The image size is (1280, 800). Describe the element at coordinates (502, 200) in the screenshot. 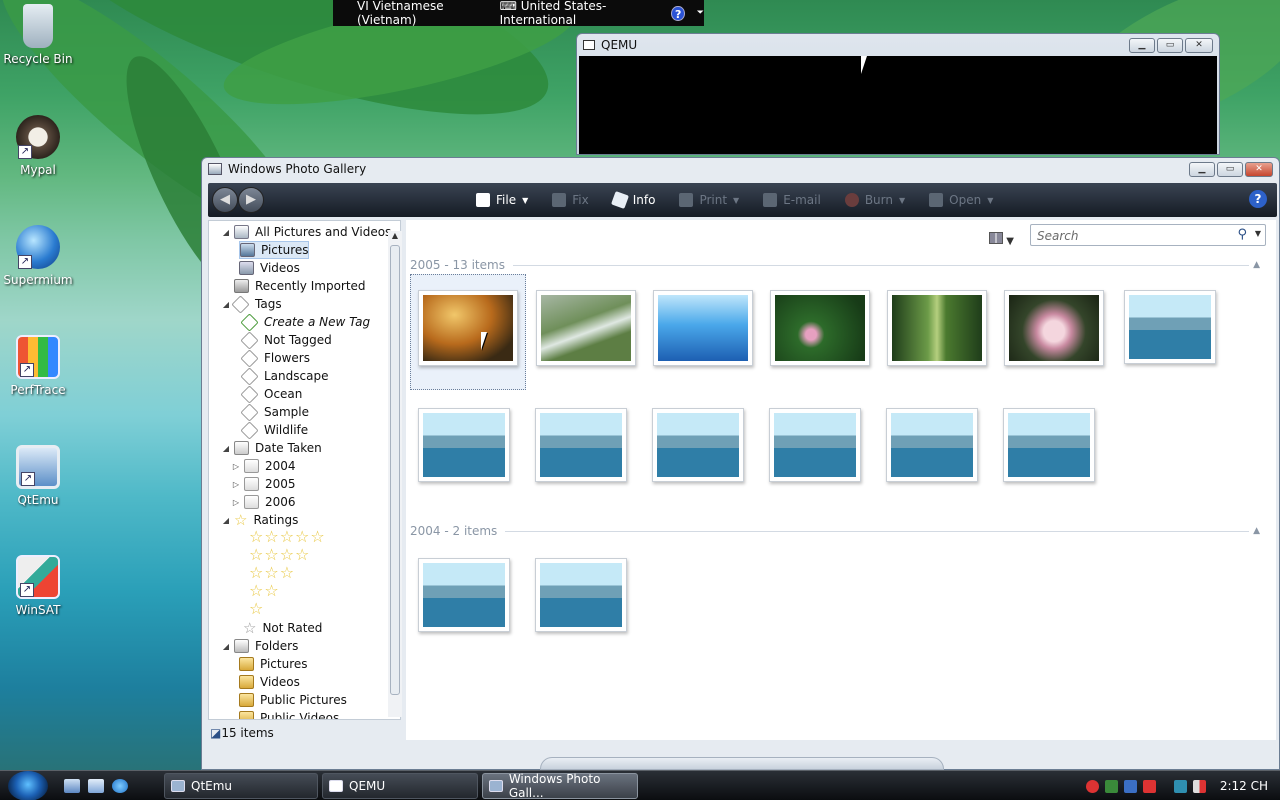

I see `file-menu-button: File ▼` at that location.